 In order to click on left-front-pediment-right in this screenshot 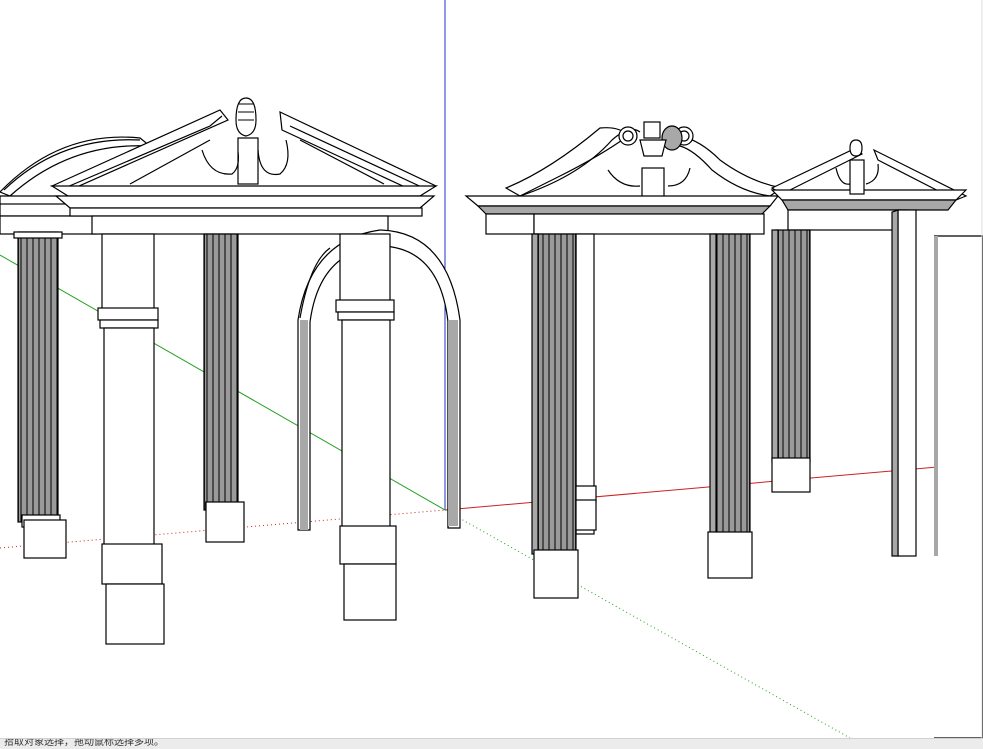, I will do `click(358, 152)`.